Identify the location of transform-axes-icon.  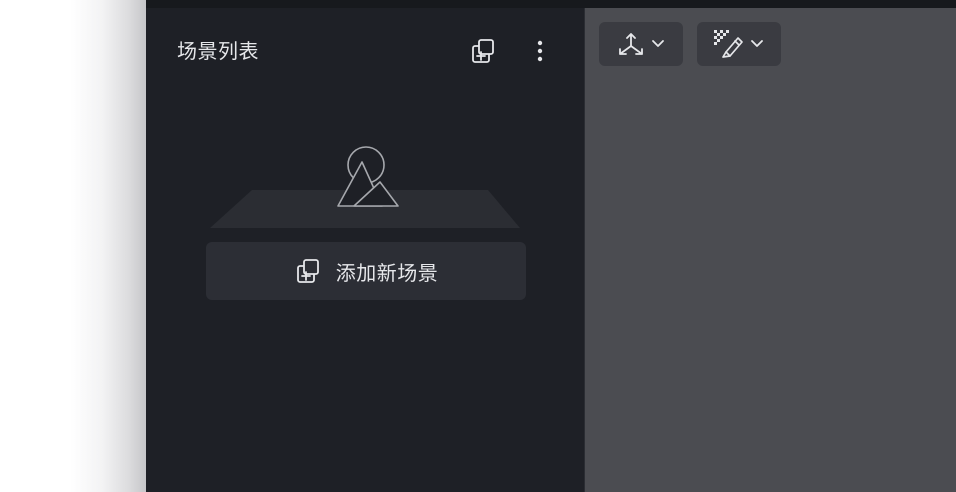
(631, 44).